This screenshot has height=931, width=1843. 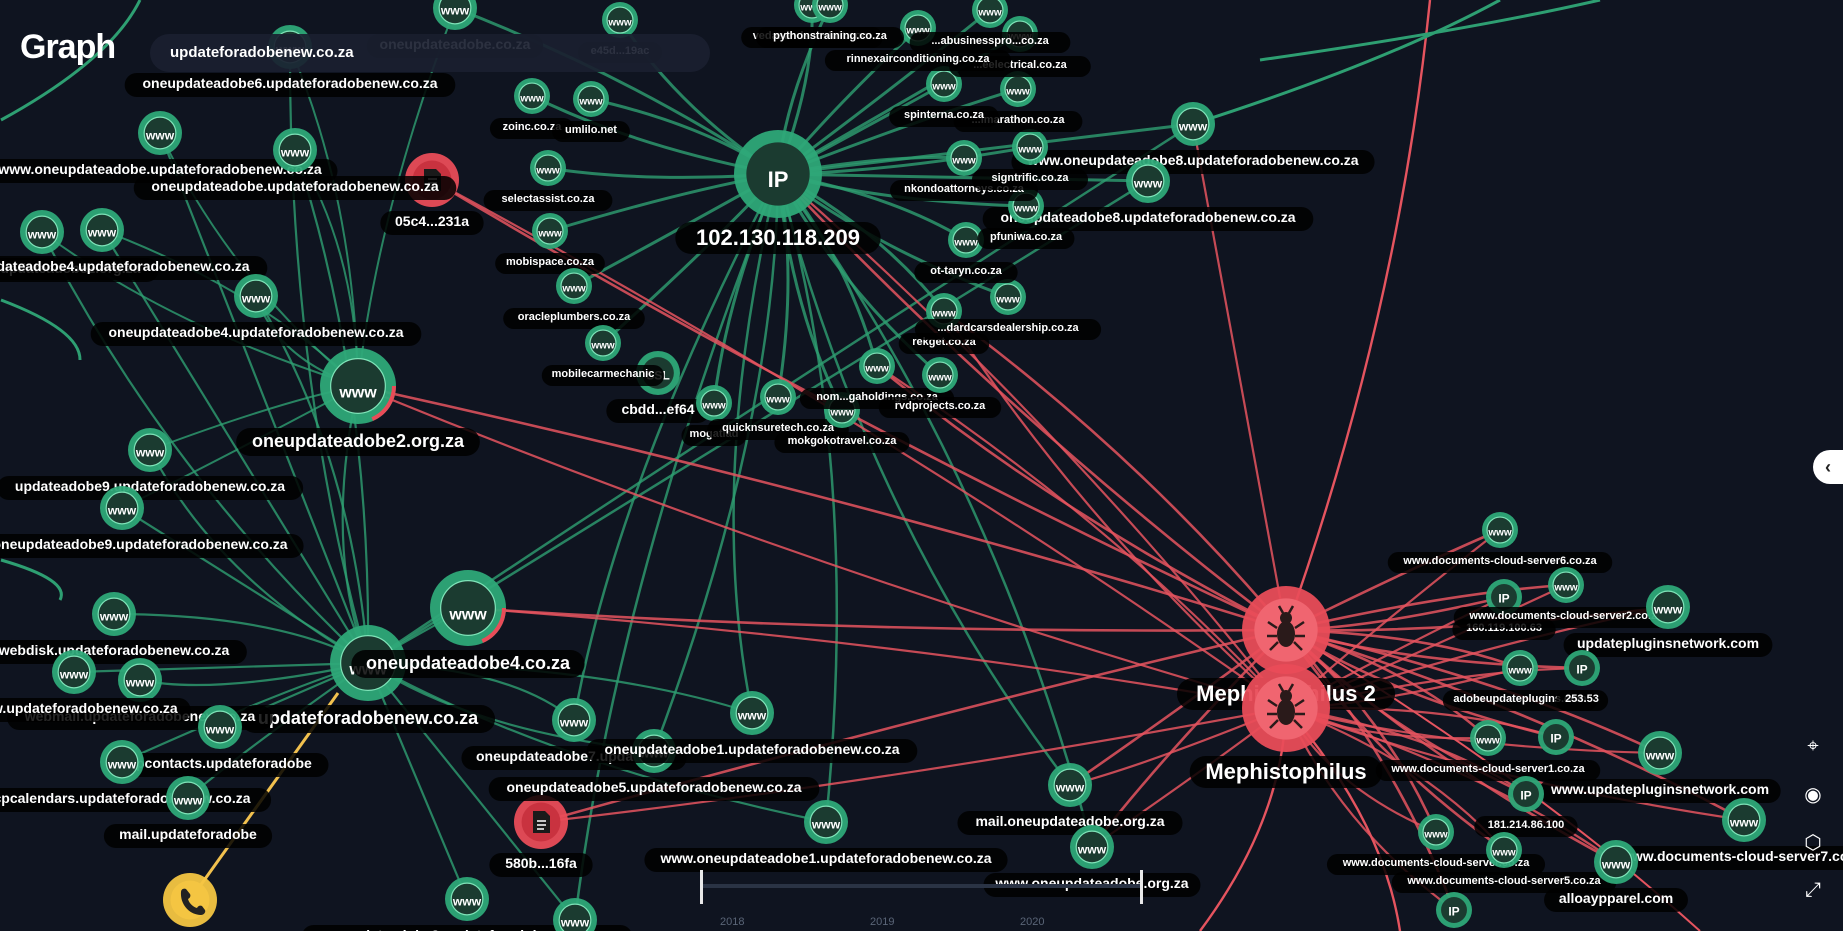 I want to click on graph-node-domain: www www.documents-cloud-server6.co.za, so click(x=1500, y=542).